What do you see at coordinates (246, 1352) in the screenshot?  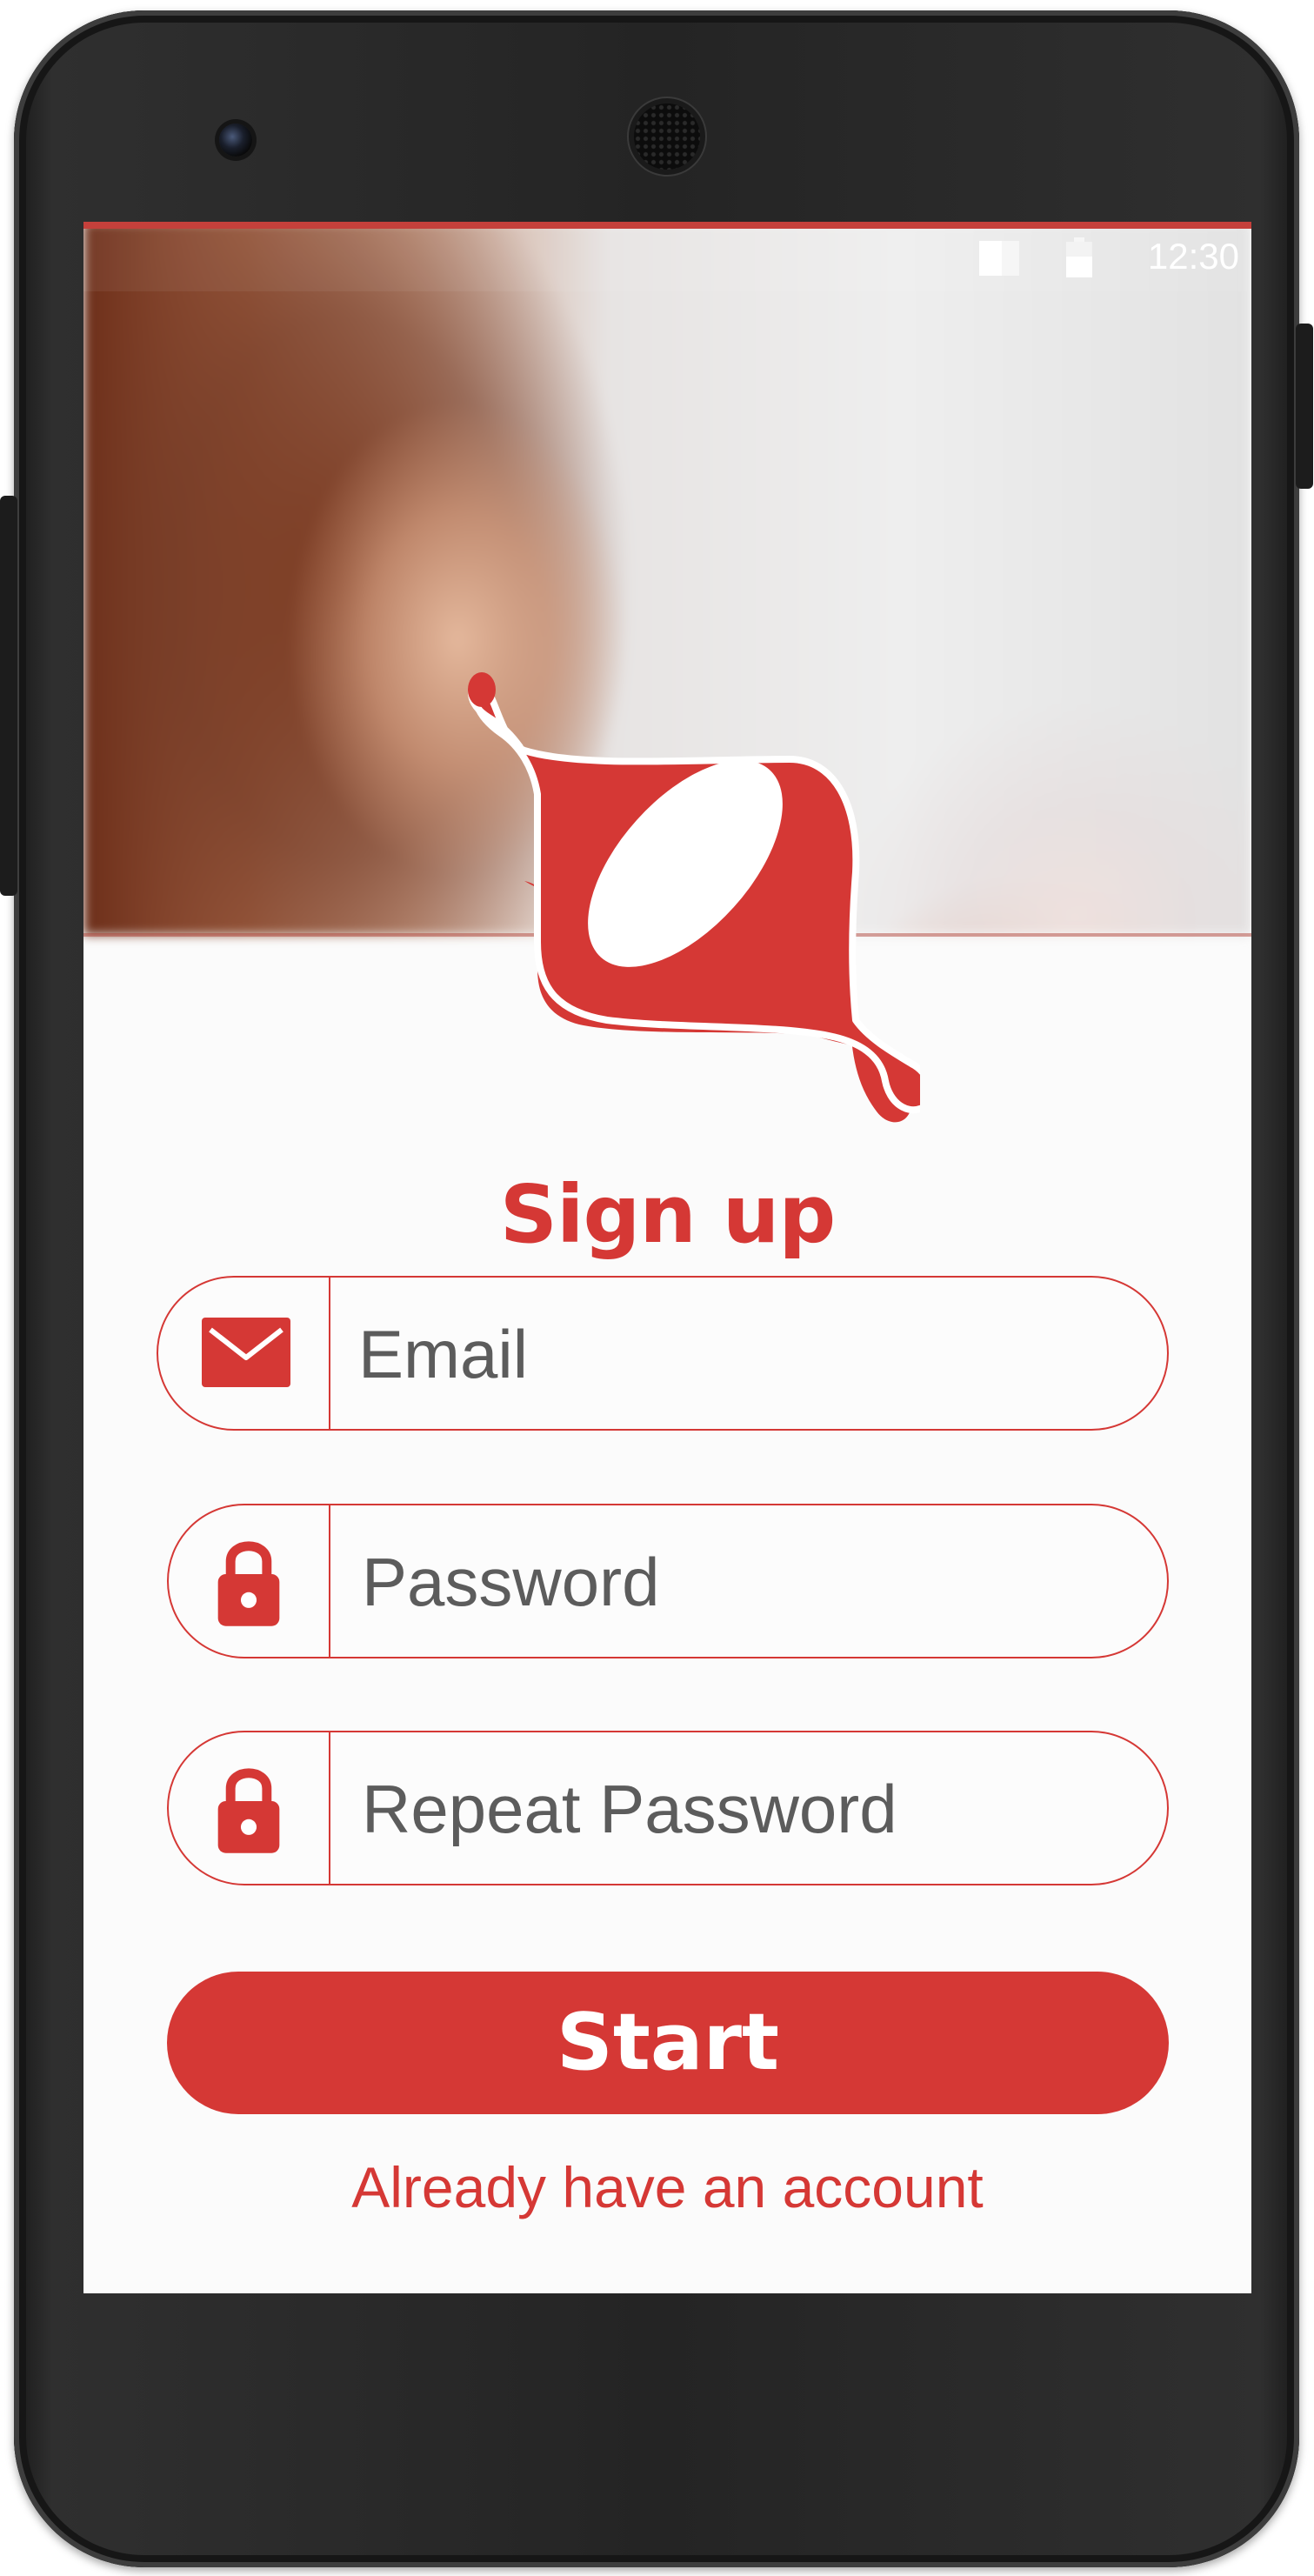 I see `mail-icon` at bounding box center [246, 1352].